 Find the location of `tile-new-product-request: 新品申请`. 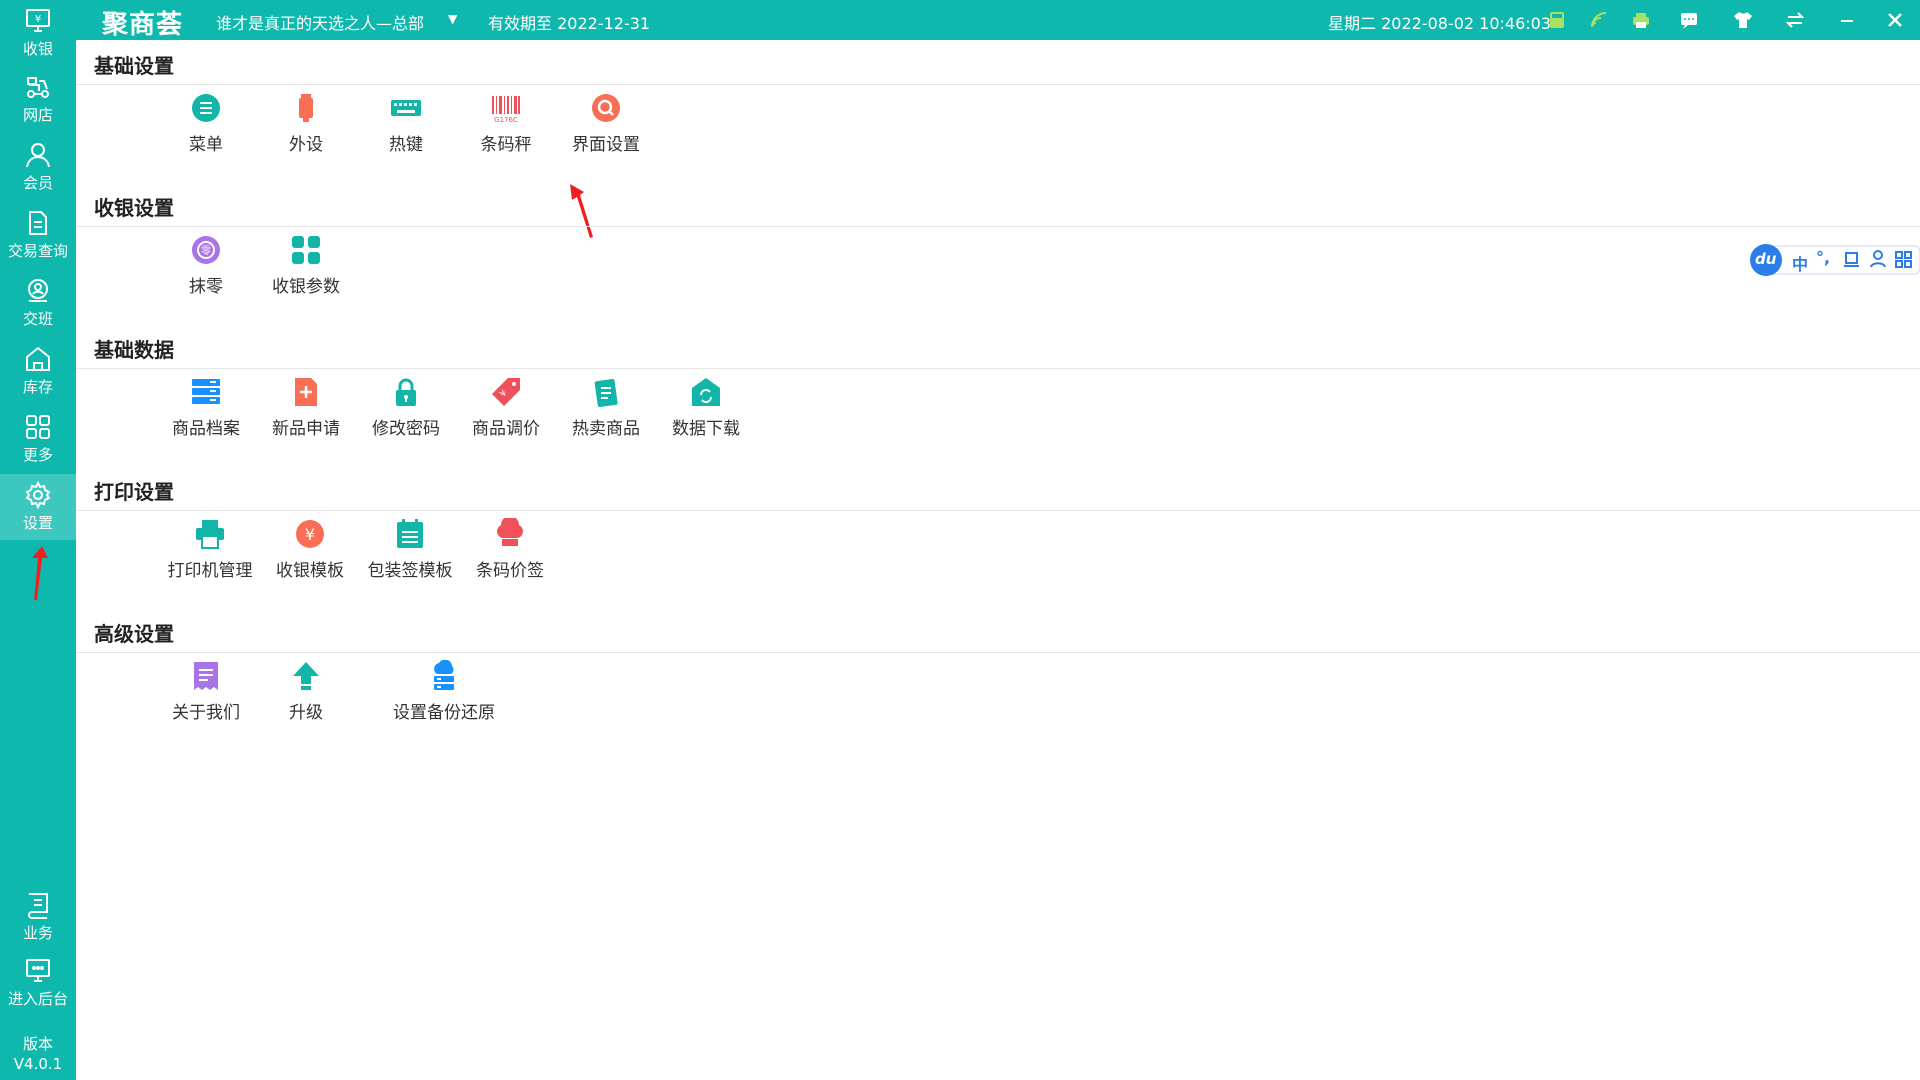

tile-new-product-request: 新品申请 is located at coordinates (306, 411).